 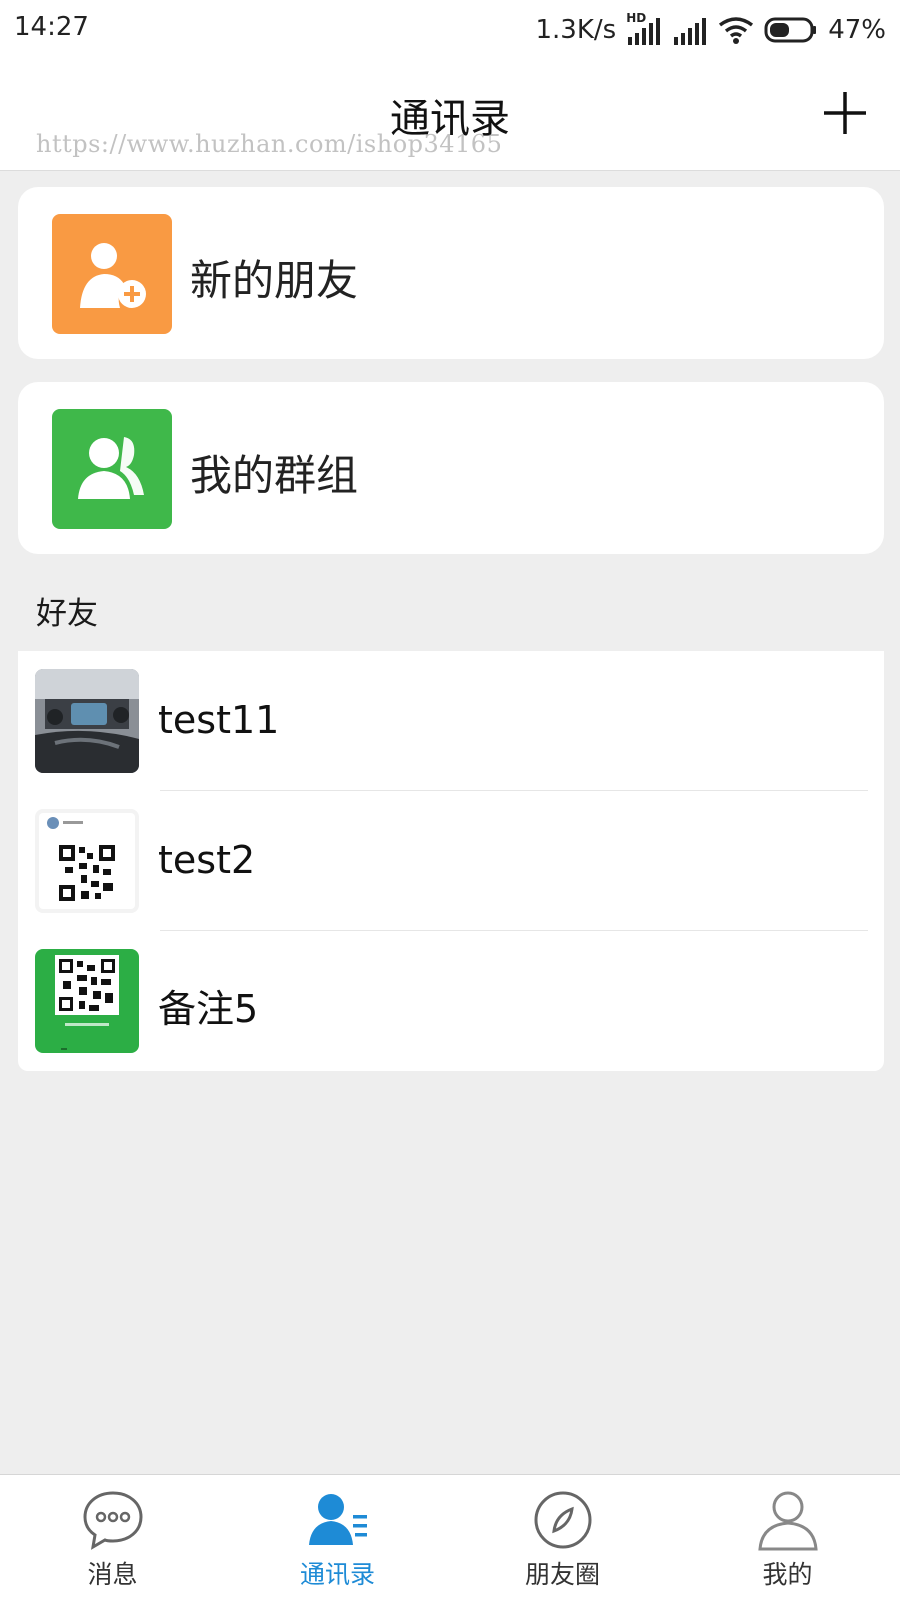 I want to click on tab-moments: 朋友圈, so click(x=562, y=1538).